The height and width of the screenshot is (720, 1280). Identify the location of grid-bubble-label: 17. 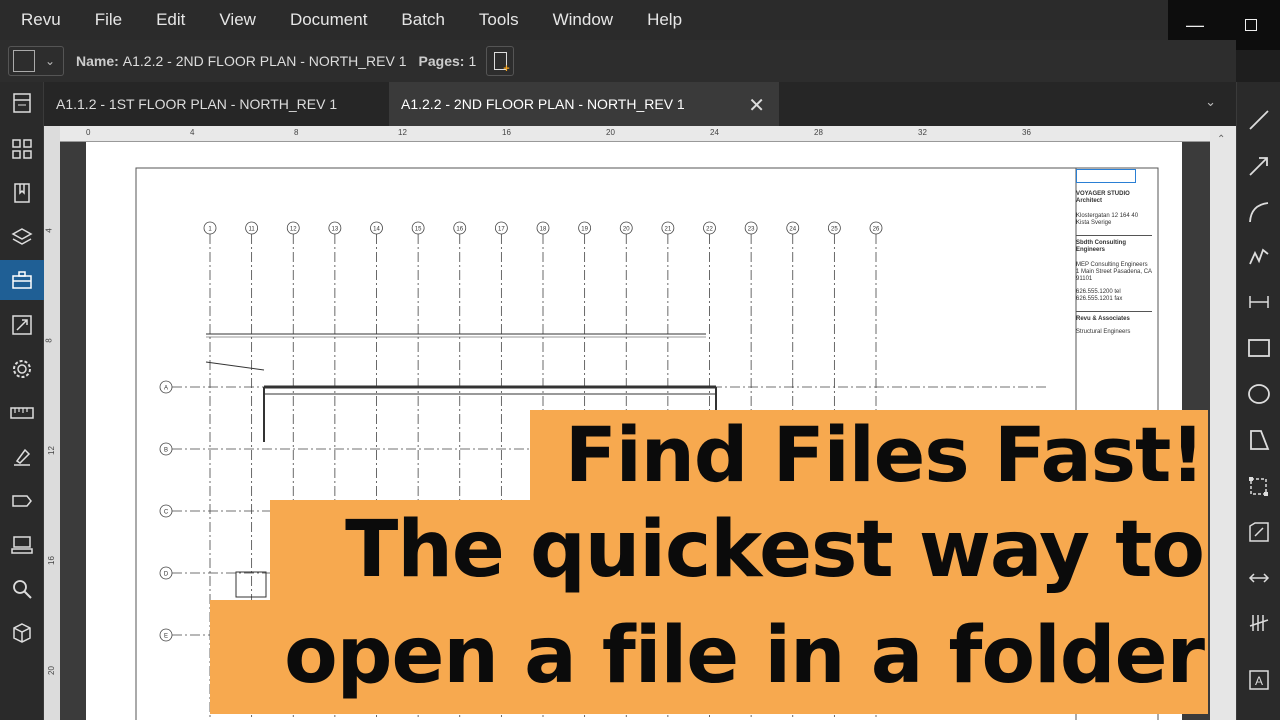
(501, 230).